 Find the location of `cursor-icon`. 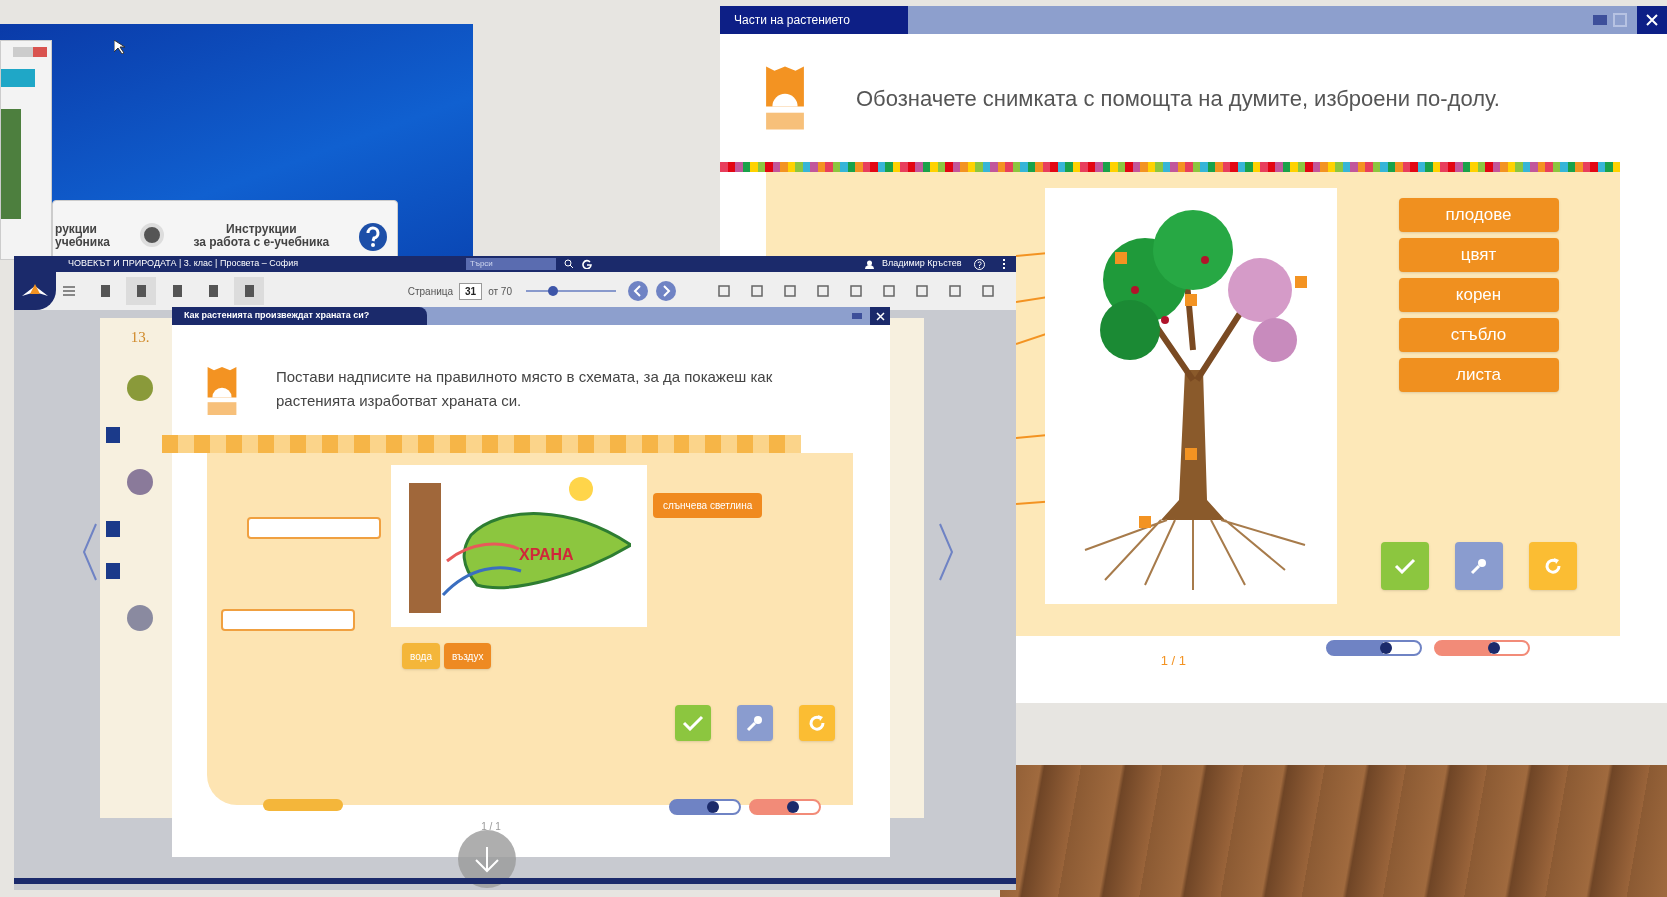

cursor-icon is located at coordinates (119, 47).